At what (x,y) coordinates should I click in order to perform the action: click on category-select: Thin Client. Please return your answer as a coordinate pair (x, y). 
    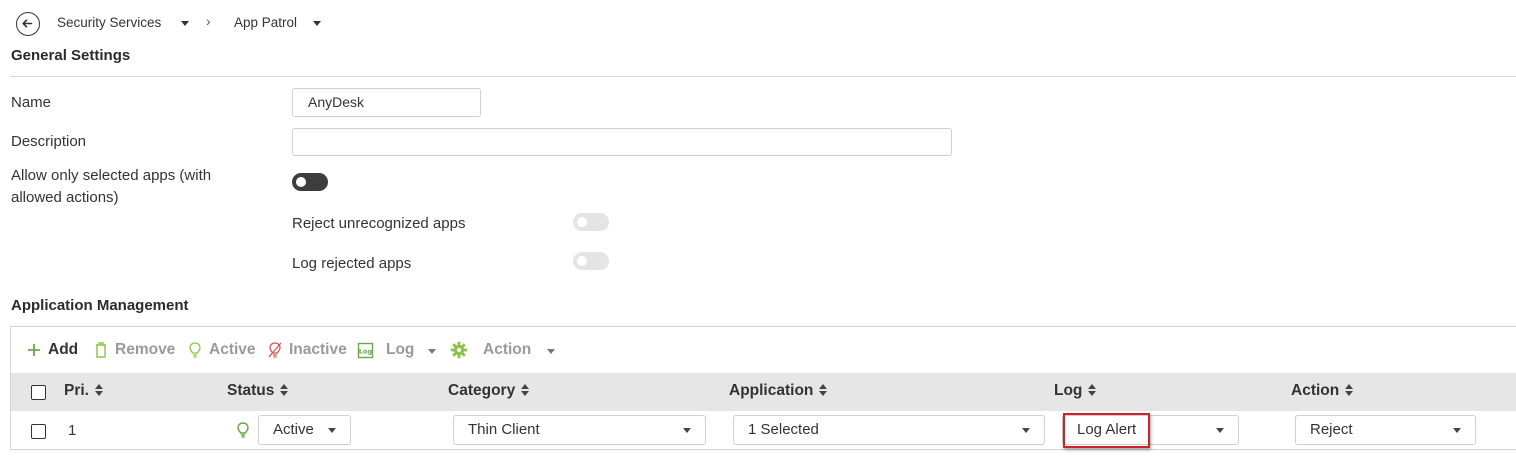
    Looking at the image, I should click on (579, 430).